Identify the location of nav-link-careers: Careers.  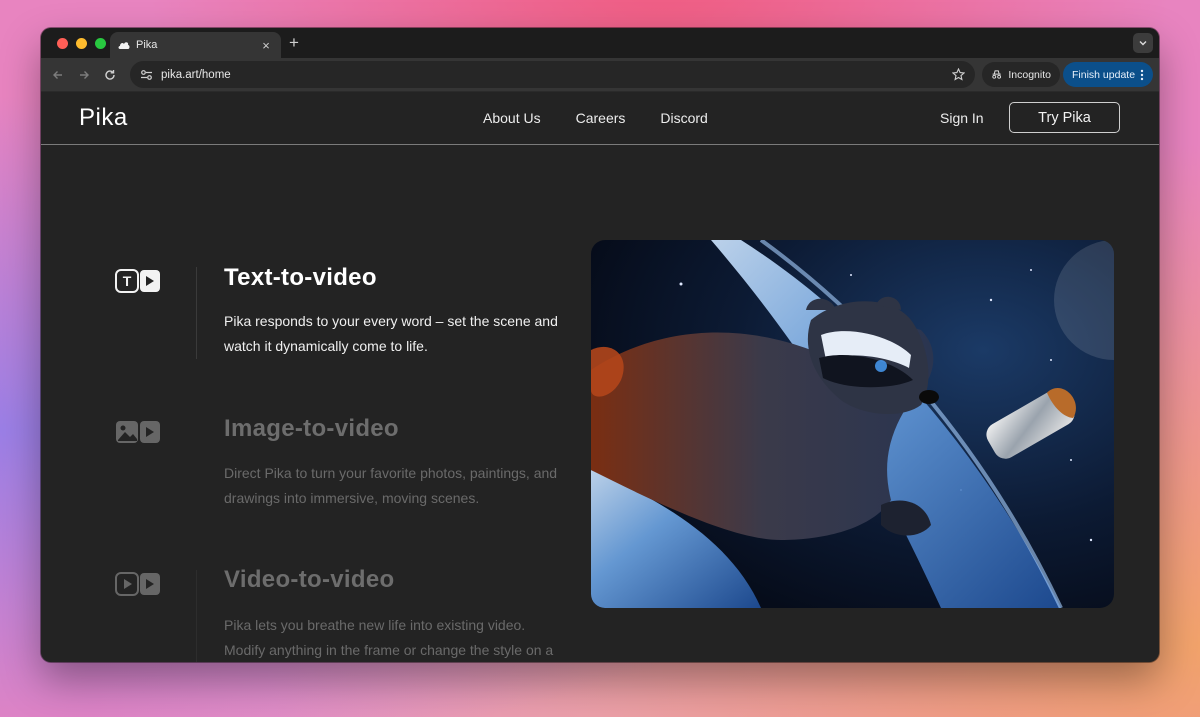
(601, 118).